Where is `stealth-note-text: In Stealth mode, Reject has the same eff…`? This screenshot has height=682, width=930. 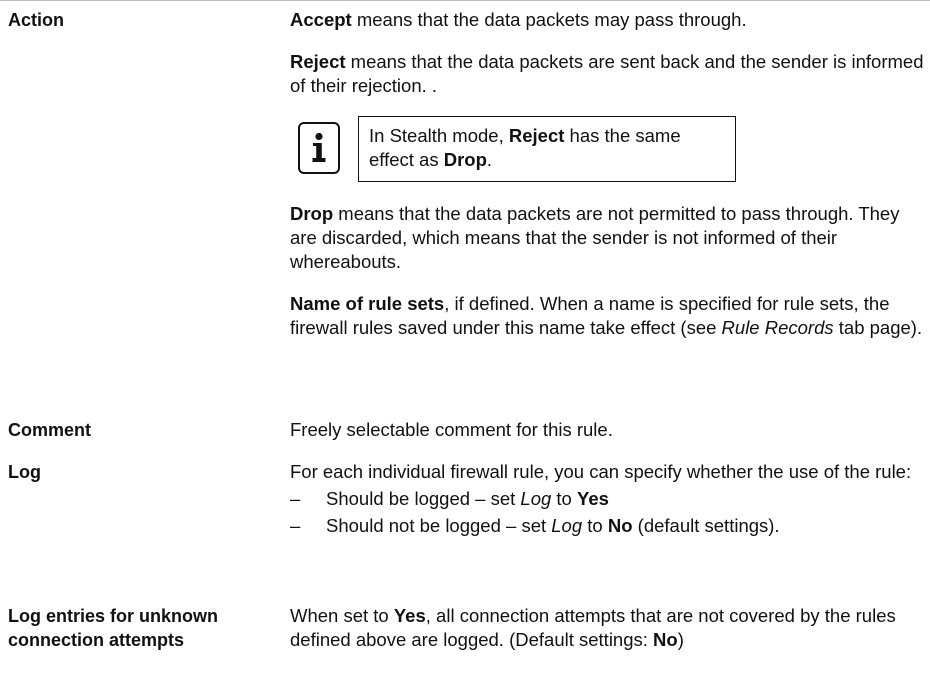 stealth-note-text: In Stealth mode, Reject has the same eff… is located at coordinates (547, 149).